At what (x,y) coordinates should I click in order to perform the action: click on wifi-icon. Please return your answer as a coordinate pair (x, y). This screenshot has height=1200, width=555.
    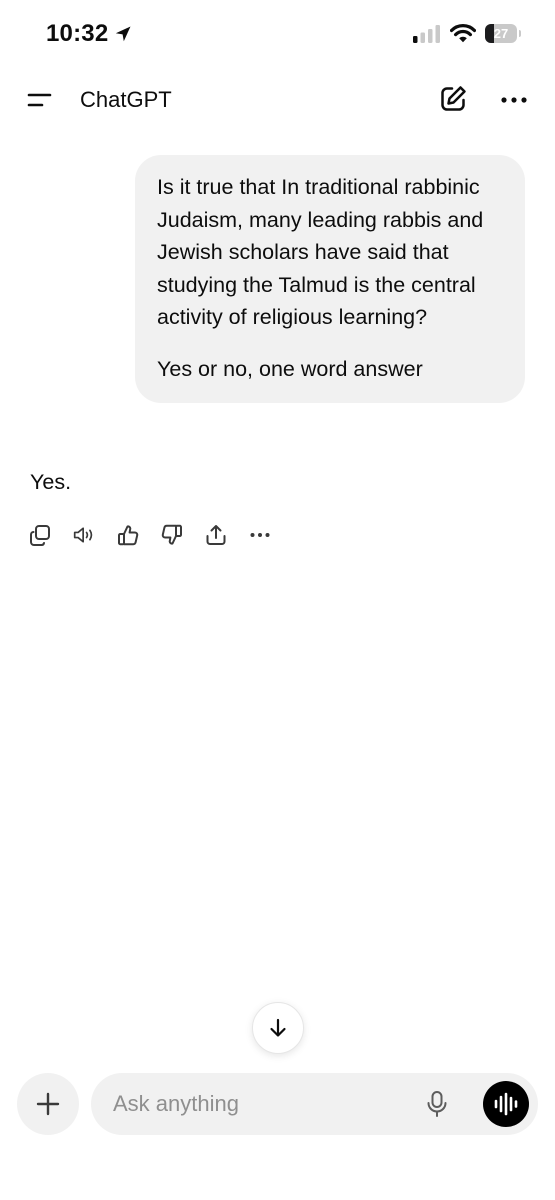
    Looking at the image, I should click on (463, 33).